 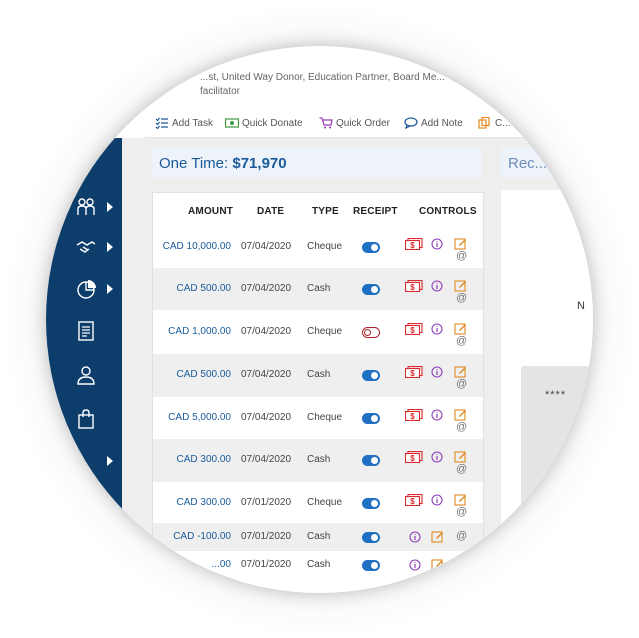 What do you see at coordinates (86, 331) in the screenshot?
I see `document-icon` at bounding box center [86, 331].